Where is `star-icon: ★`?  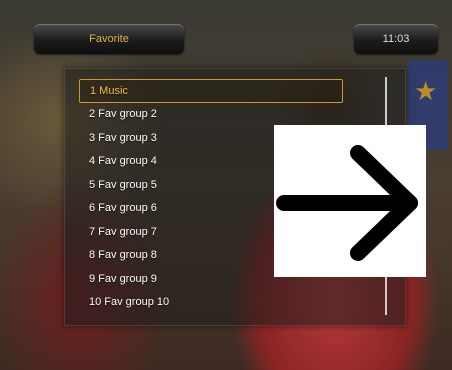
star-icon: ★ is located at coordinates (426, 91).